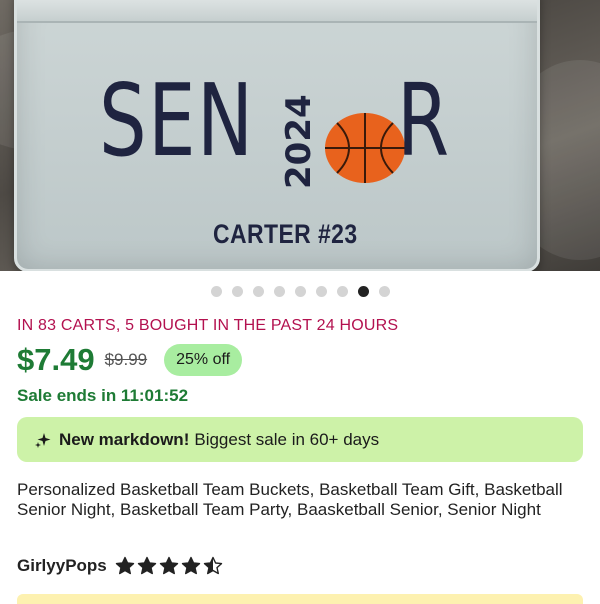 Image resolution: width=600 pixels, height=604 pixels. What do you see at coordinates (365, 148) in the screenshot?
I see `basketball-icon` at bounding box center [365, 148].